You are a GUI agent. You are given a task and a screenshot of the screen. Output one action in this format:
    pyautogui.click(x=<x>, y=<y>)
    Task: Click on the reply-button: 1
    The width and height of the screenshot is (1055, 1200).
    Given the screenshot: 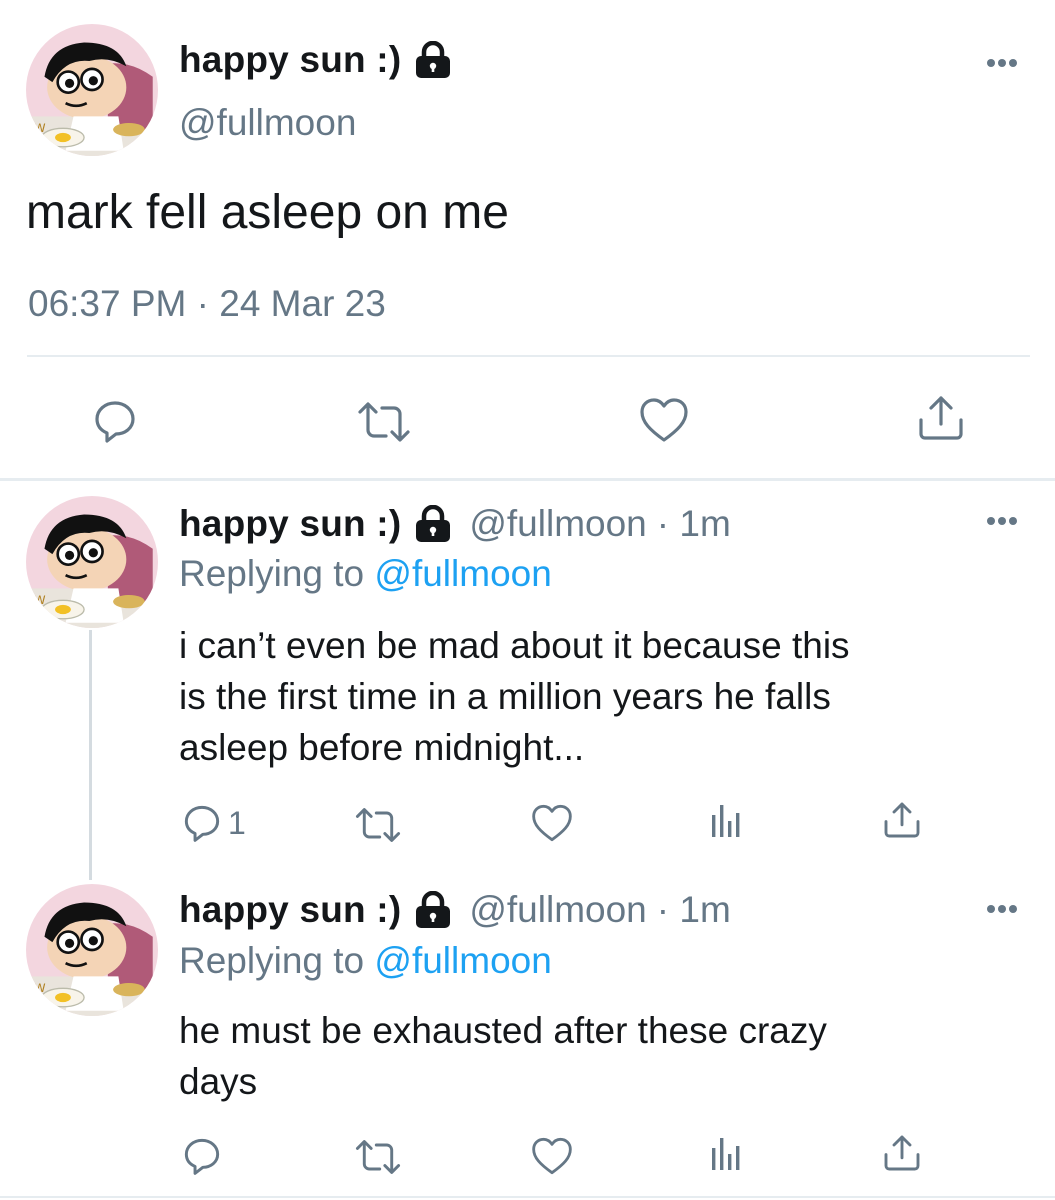 What is the action you would take?
    pyautogui.click(x=214, y=823)
    